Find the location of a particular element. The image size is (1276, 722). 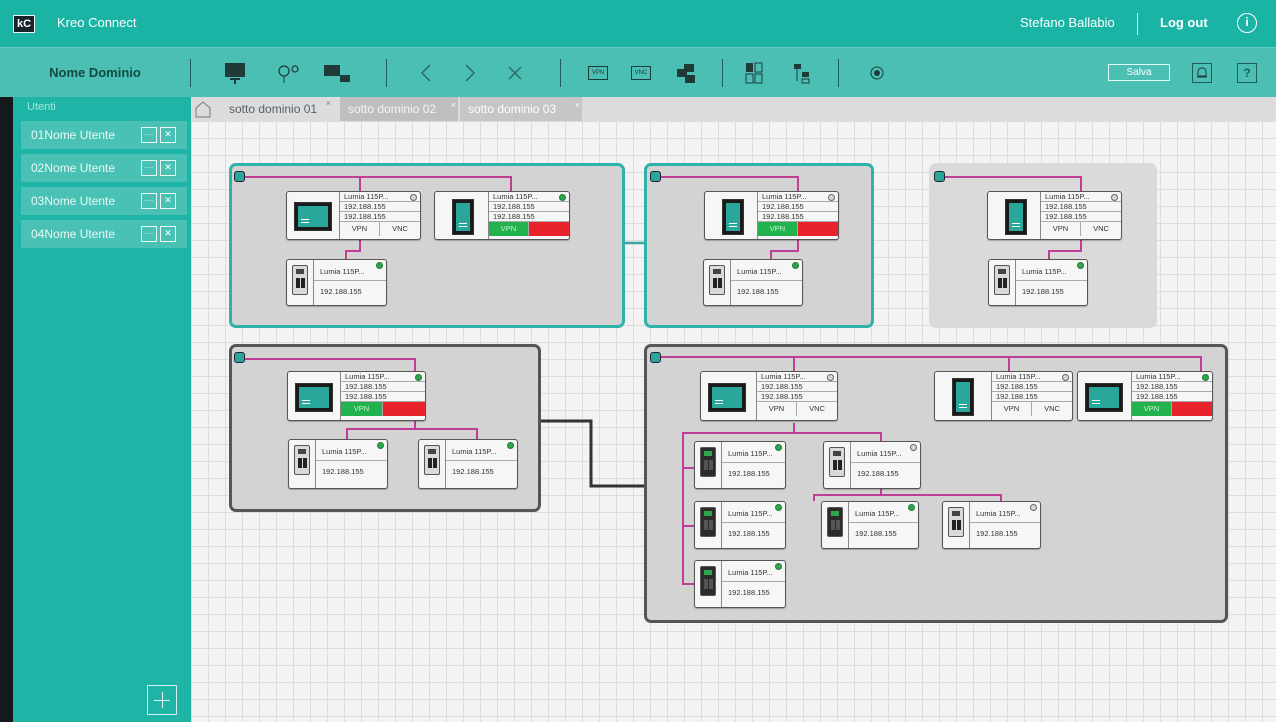

user-row: 03Nome Utente ··· ✕ is located at coordinates (104, 201).